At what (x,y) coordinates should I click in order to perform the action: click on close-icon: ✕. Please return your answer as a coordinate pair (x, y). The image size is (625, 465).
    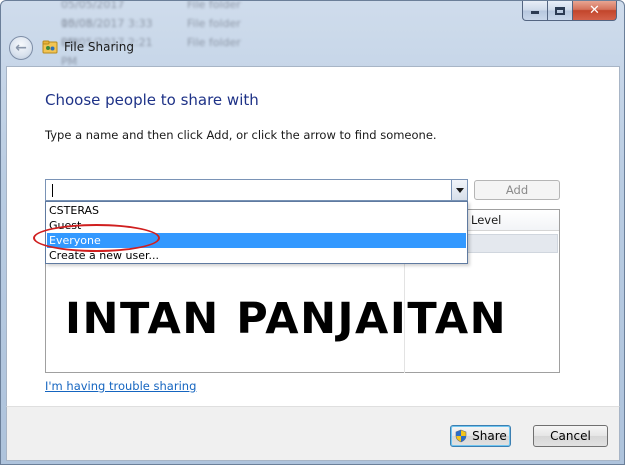
    Looking at the image, I should click on (594, 10).